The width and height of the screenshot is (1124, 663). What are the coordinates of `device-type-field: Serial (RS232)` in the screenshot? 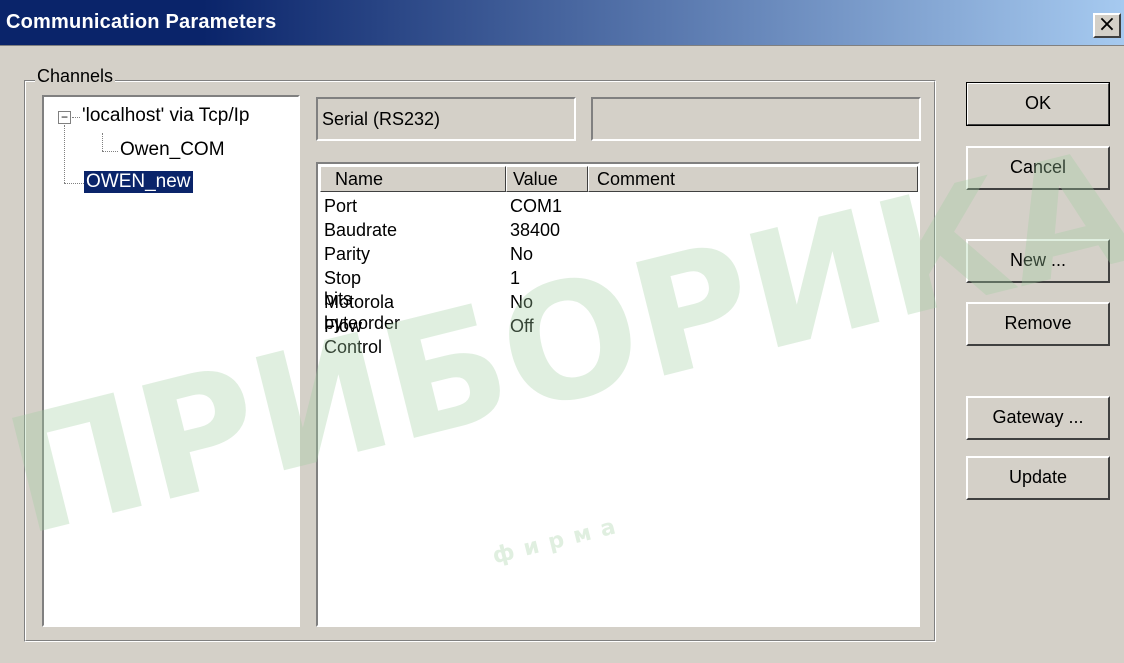 It's located at (446, 119).